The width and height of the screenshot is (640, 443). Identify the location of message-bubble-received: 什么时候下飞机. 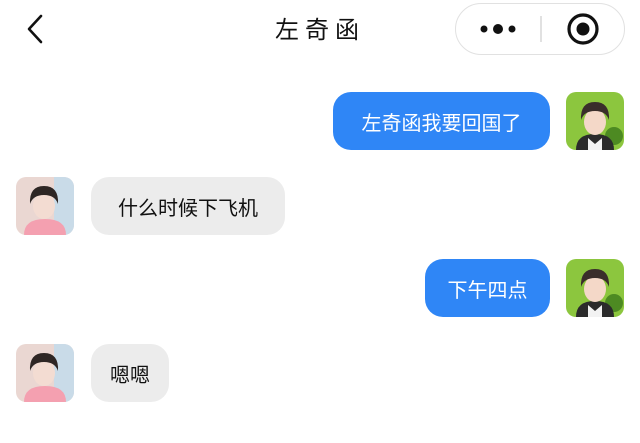
(188, 206).